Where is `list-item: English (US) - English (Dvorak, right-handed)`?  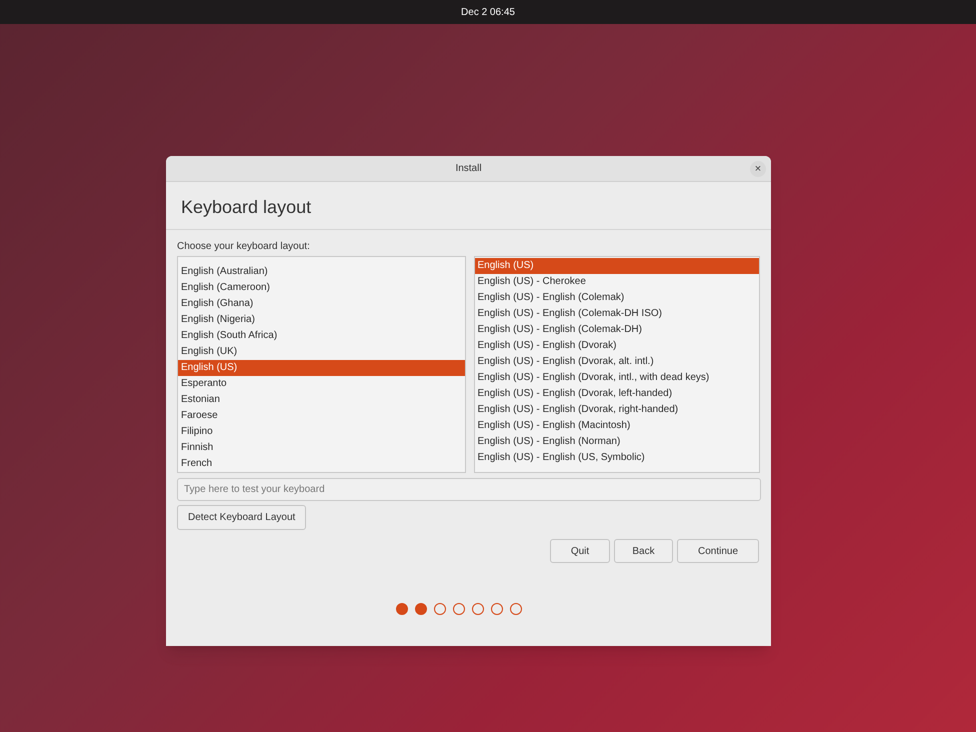
list-item: English (US) - English (Dvorak, right-handed) is located at coordinates (616, 410).